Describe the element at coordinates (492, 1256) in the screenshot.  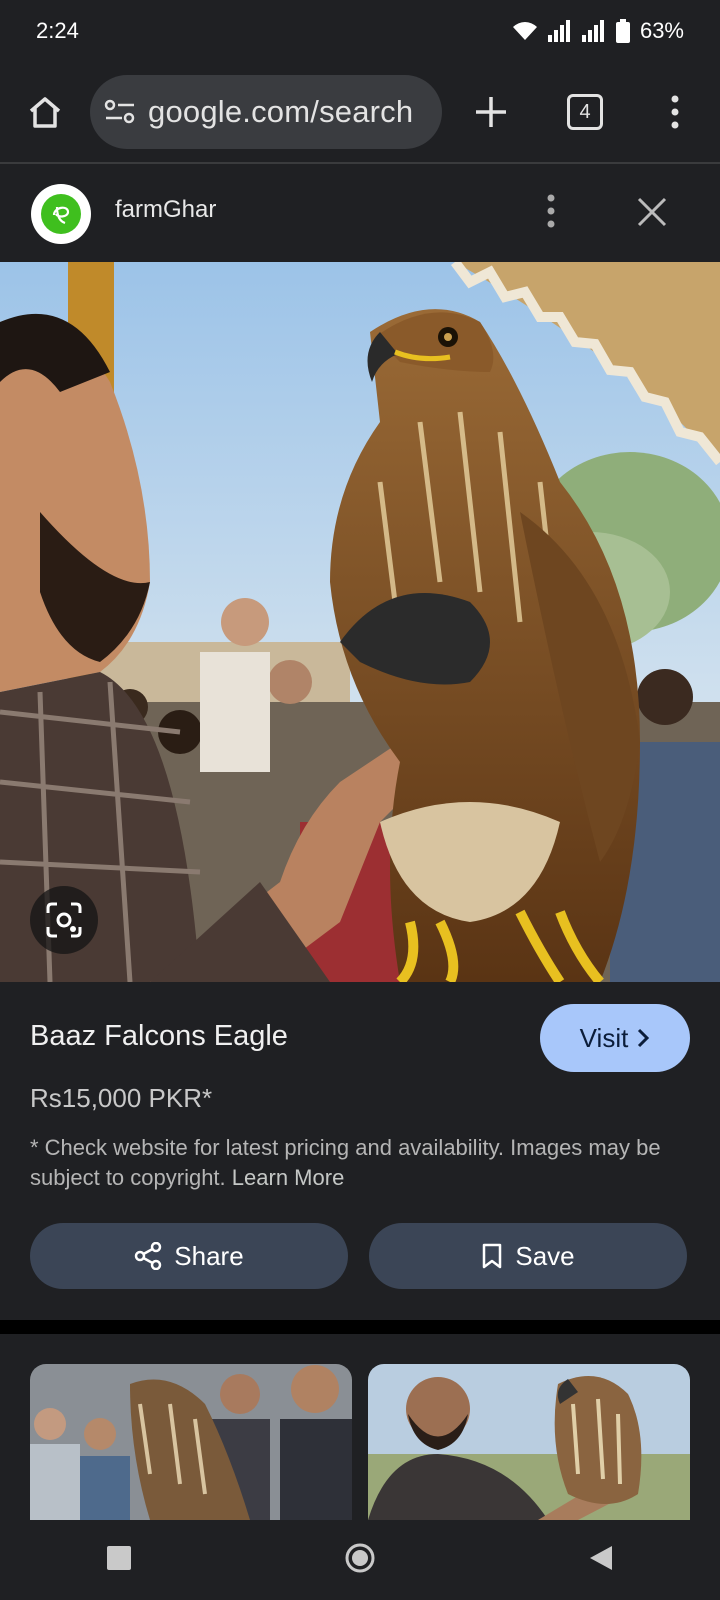
I see `bookmark-icon` at that location.